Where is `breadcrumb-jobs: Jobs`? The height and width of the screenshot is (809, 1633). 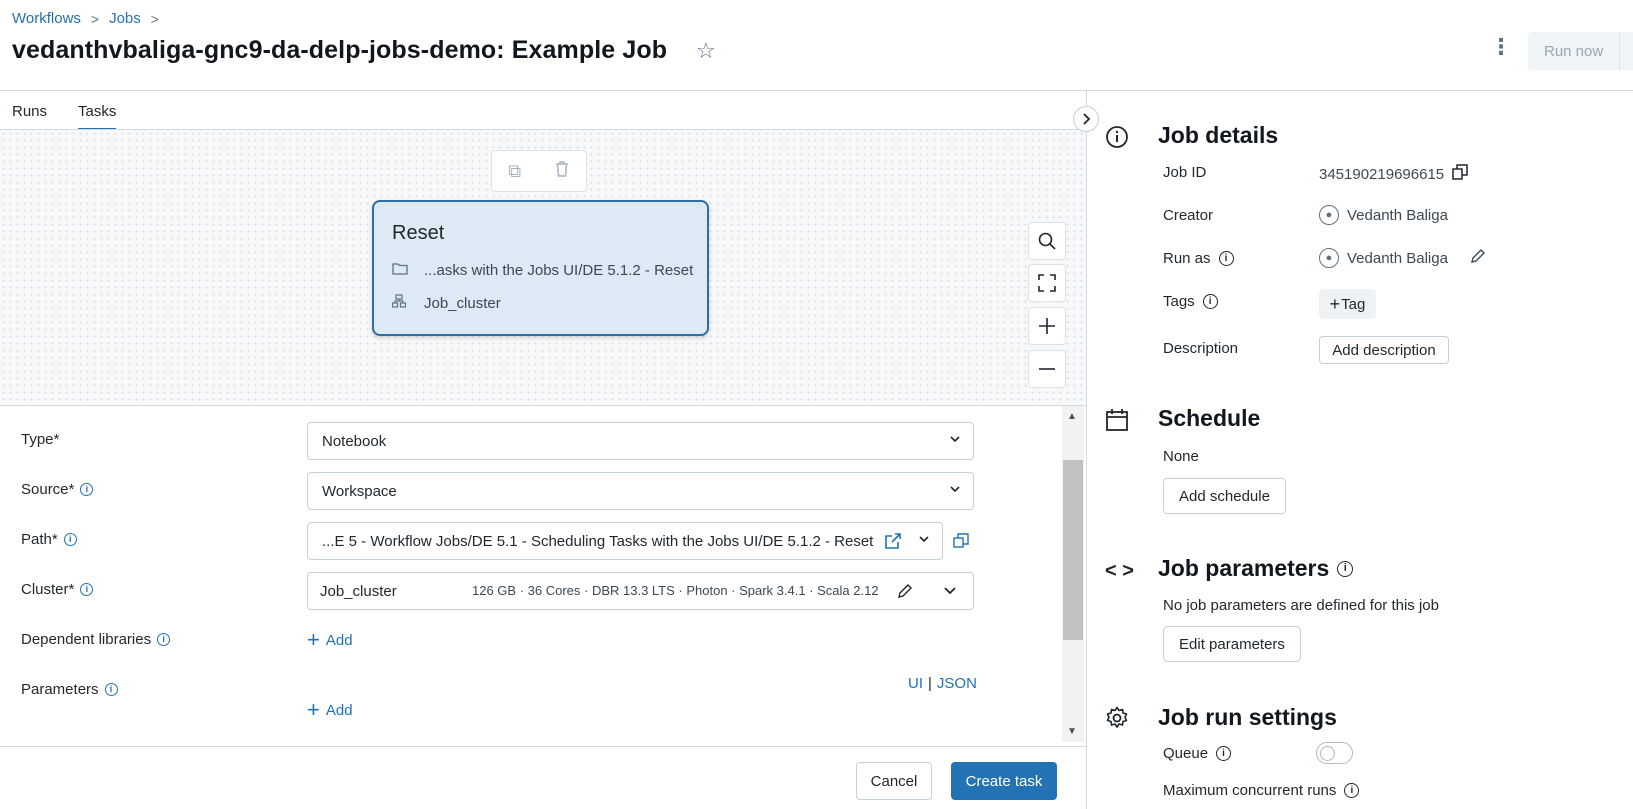 breadcrumb-jobs: Jobs is located at coordinates (125, 18).